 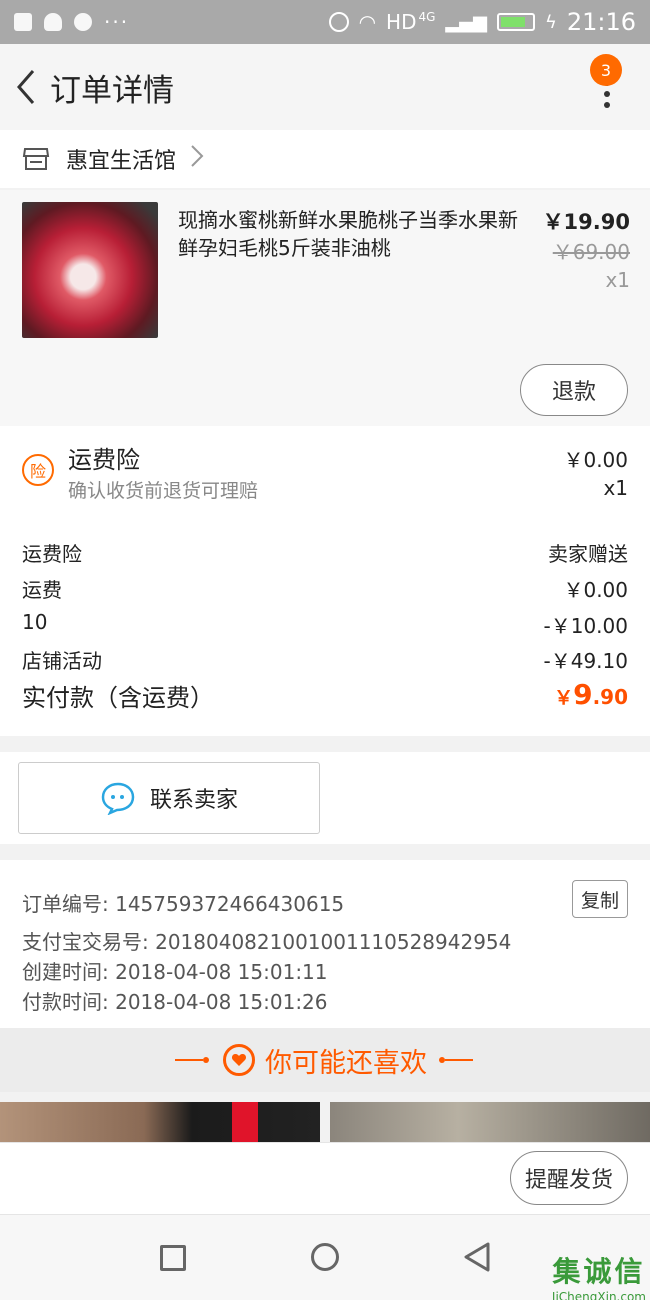 I want to click on summary-label: 运费险, so click(x=52, y=554).